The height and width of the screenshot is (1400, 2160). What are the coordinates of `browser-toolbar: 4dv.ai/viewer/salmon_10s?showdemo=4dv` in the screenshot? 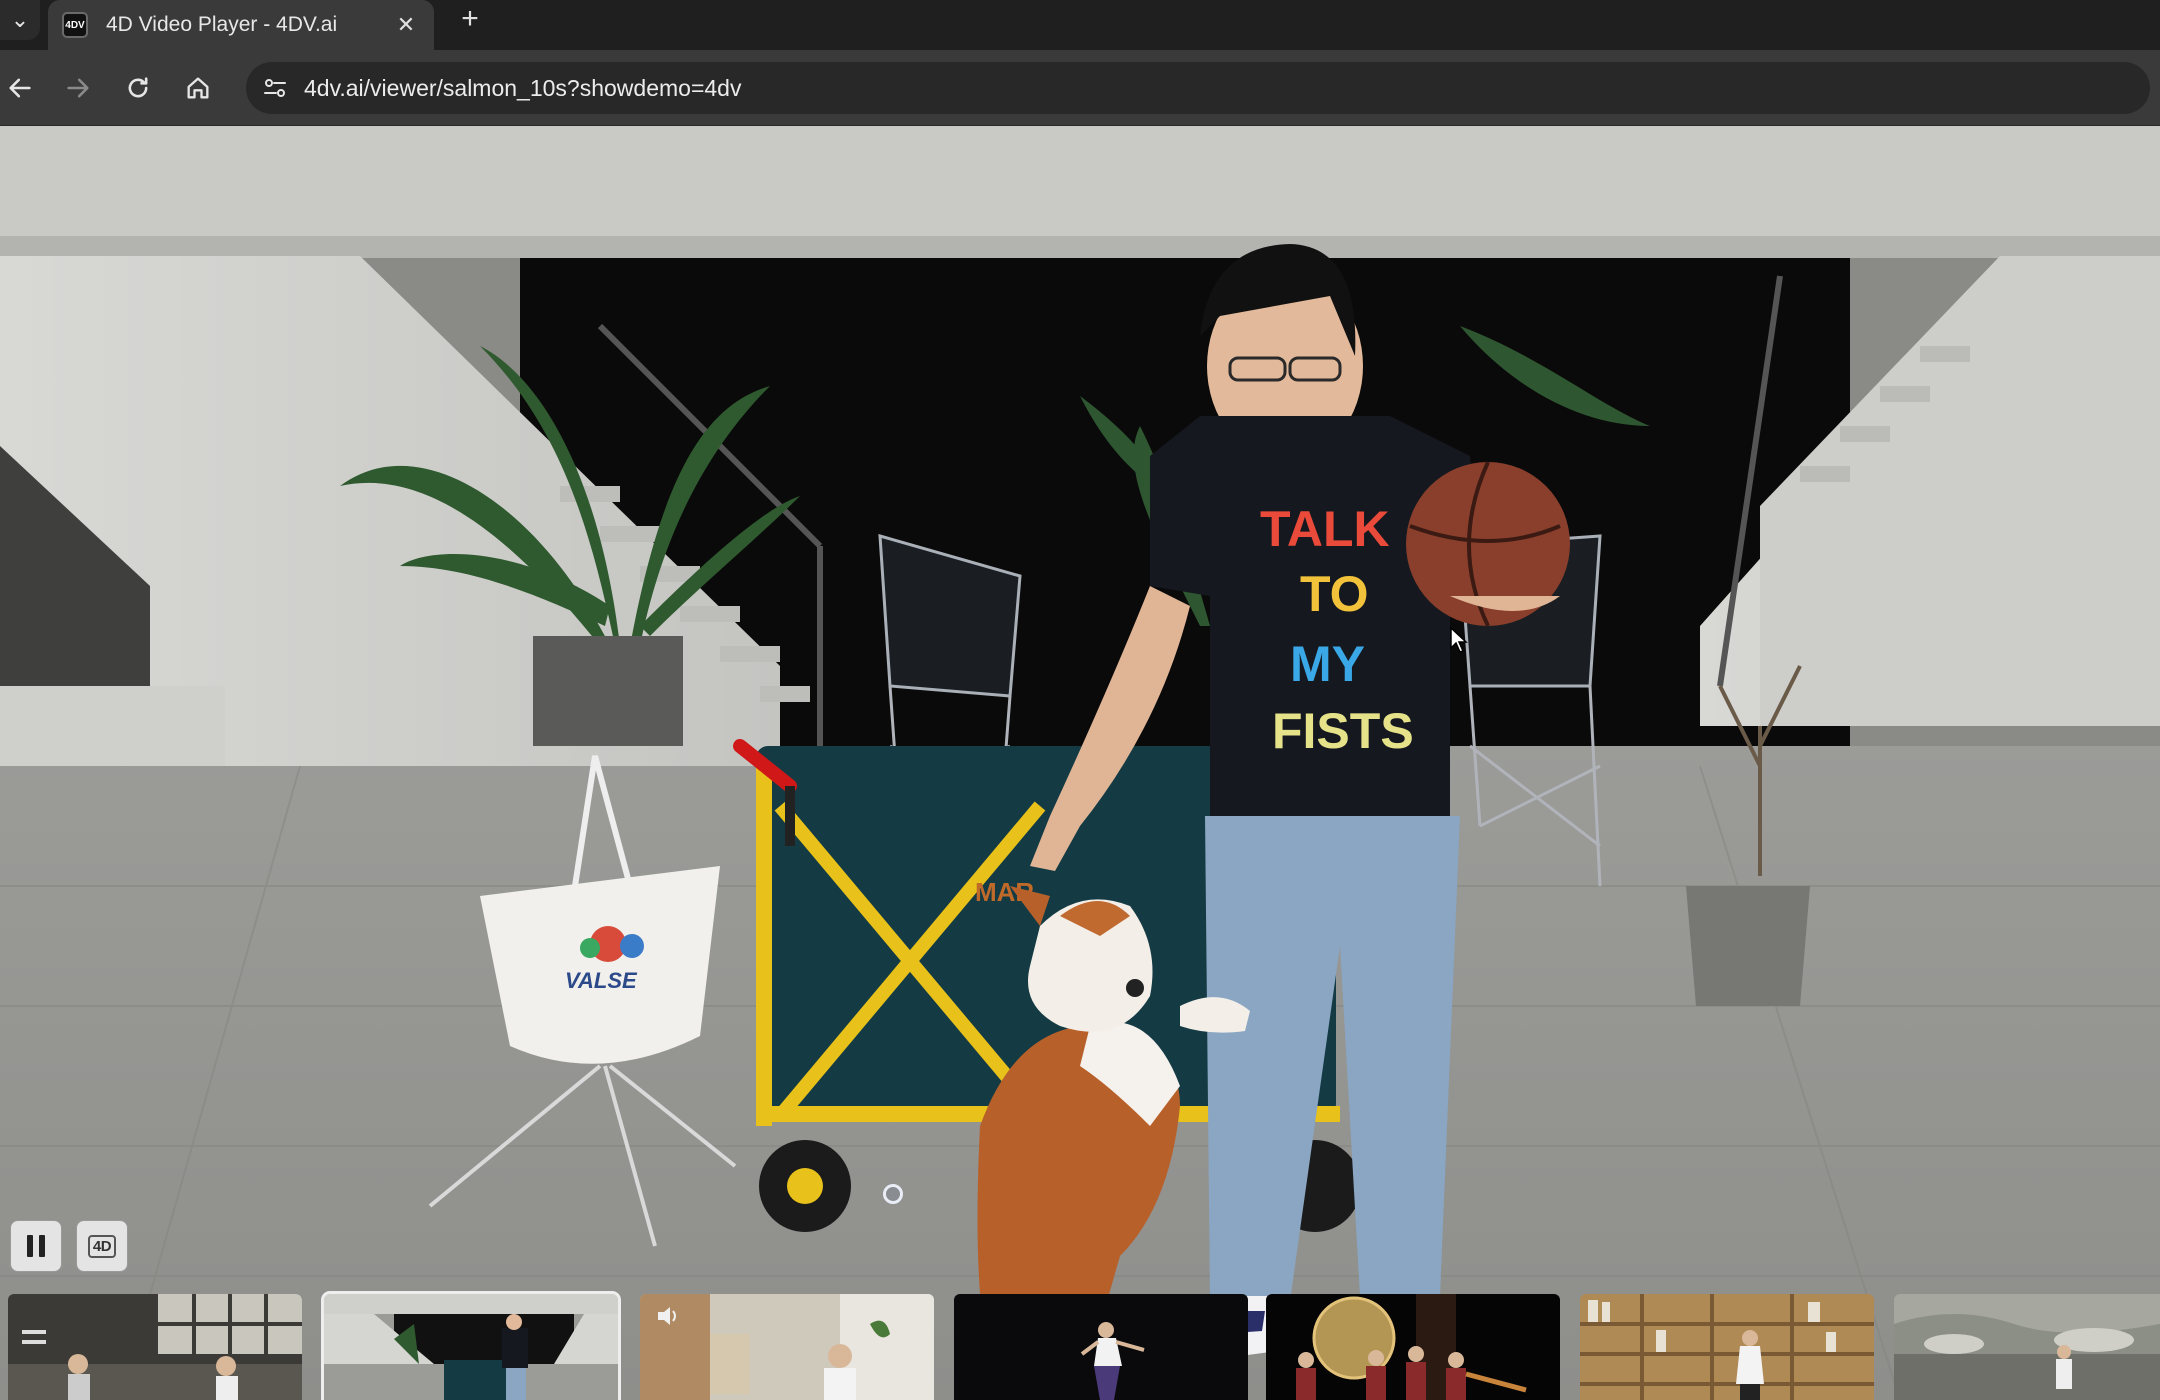 It's located at (1080, 88).